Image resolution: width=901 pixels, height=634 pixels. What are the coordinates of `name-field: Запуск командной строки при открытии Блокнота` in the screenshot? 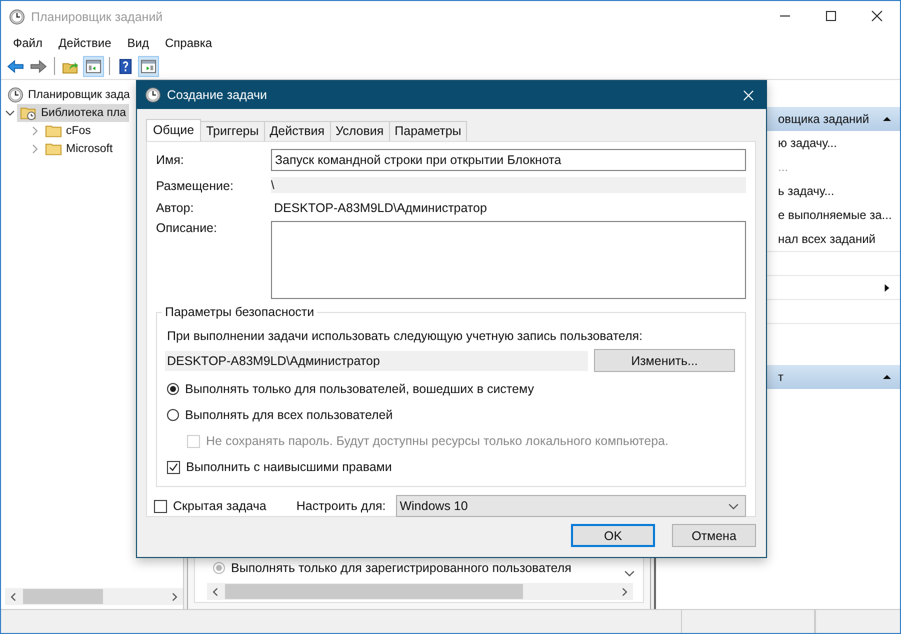 It's located at (508, 160).